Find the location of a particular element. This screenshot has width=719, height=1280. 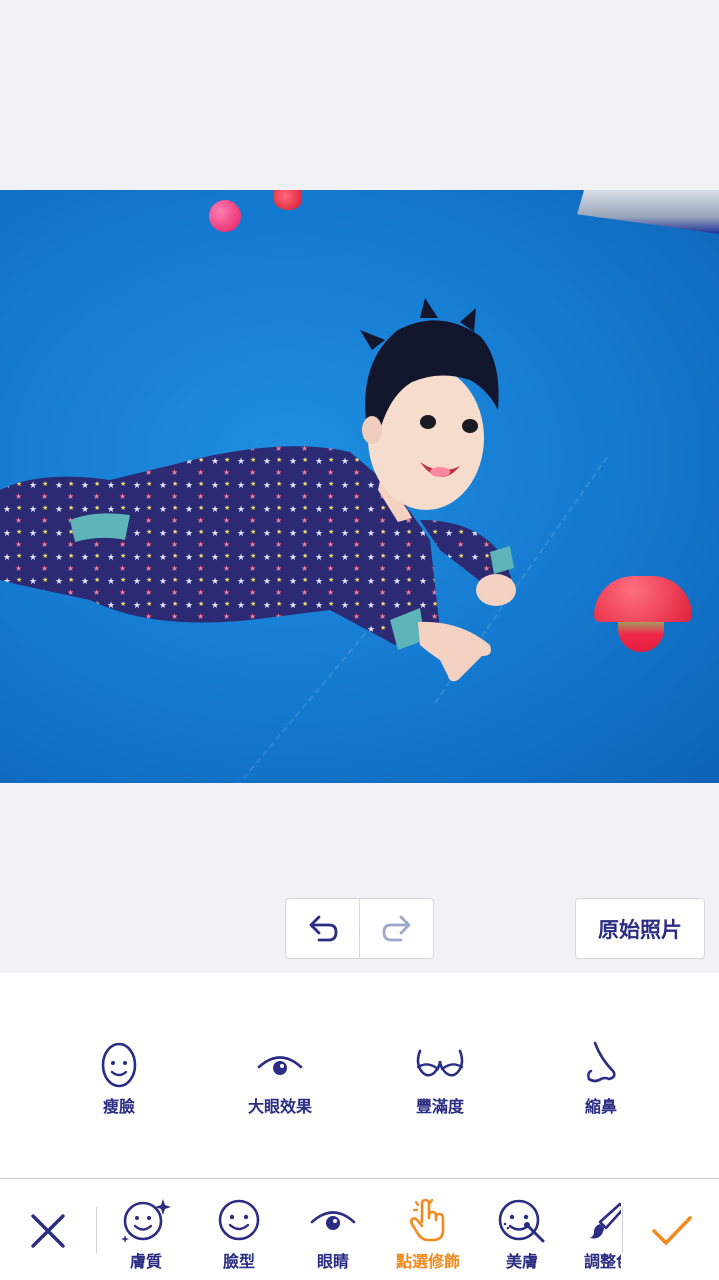

redo-arrow-icon is located at coordinates (396, 928).